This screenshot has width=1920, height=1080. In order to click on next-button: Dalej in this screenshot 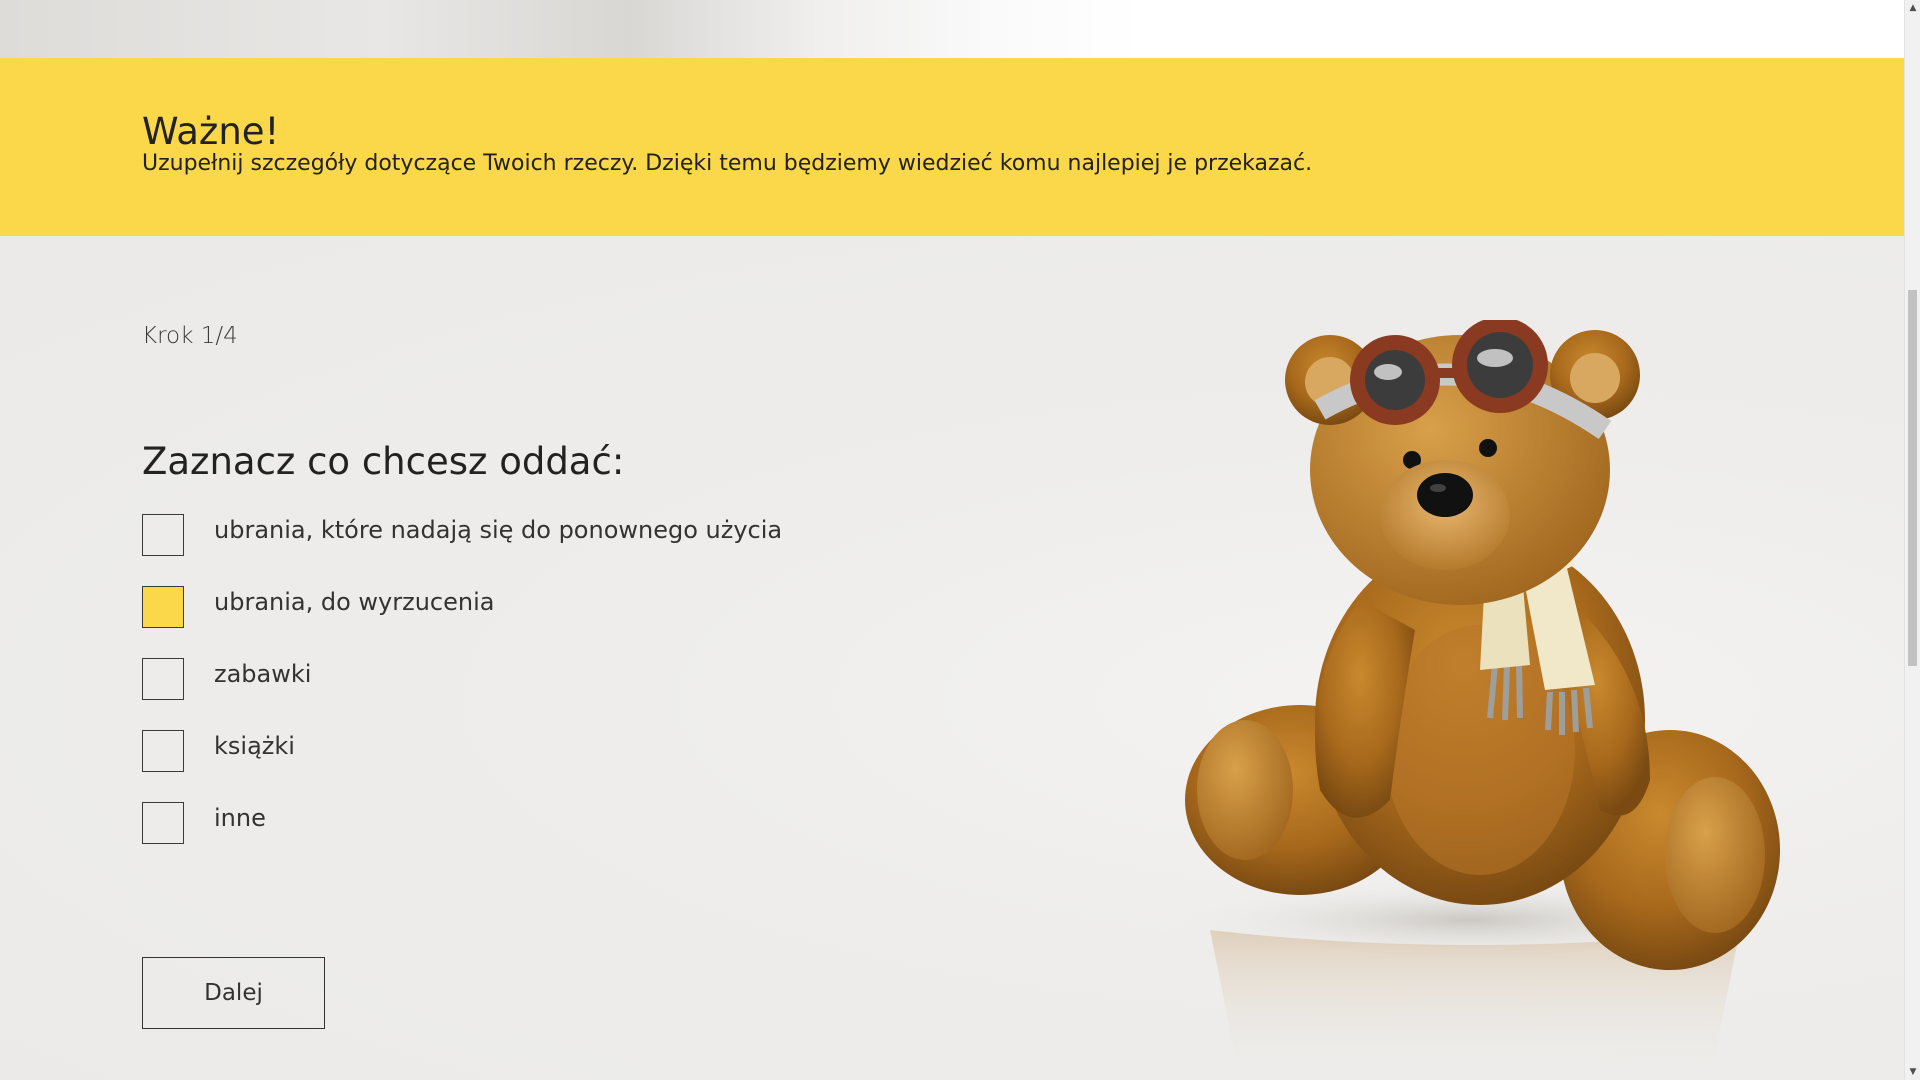, I will do `click(233, 993)`.